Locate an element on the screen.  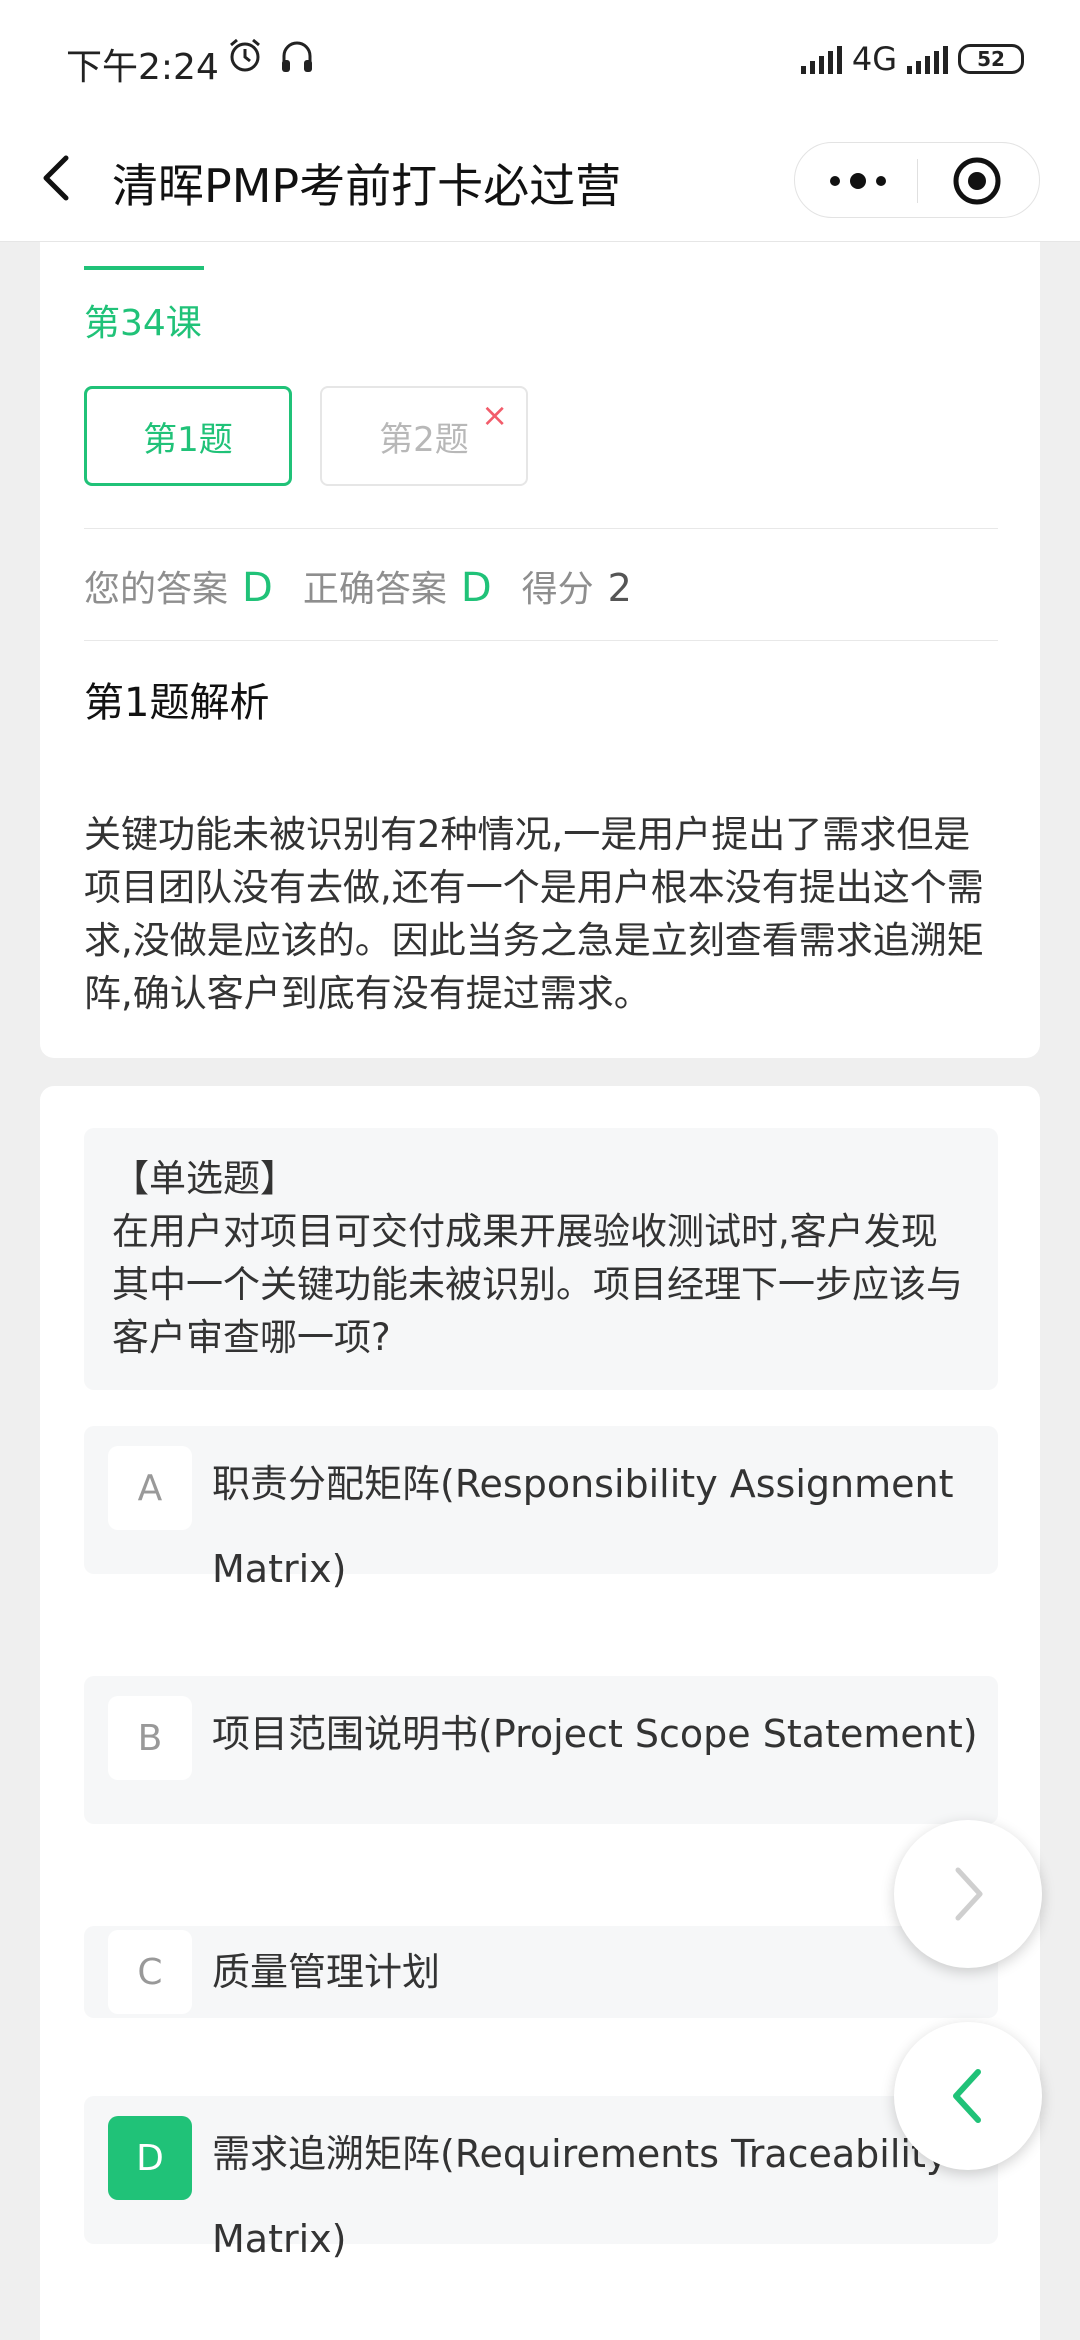
score-value: 2 is located at coordinates (619, 588).